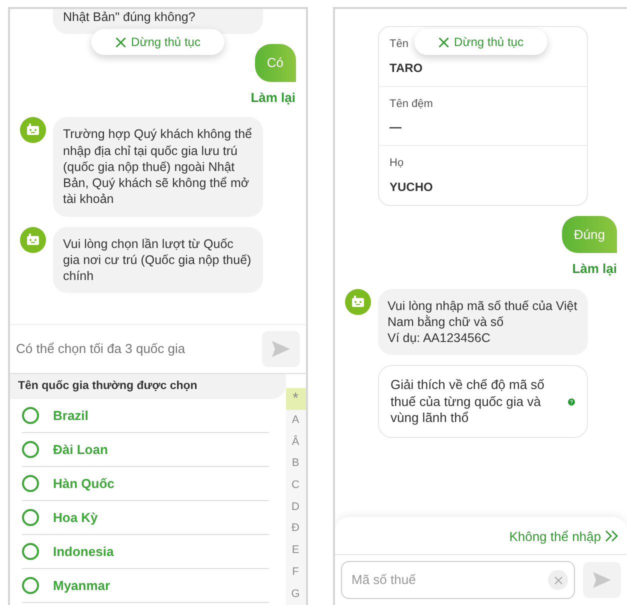 This screenshot has height=605, width=627. What do you see at coordinates (296, 399) in the screenshot?
I see `index-letter: *` at bounding box center [296, 399].